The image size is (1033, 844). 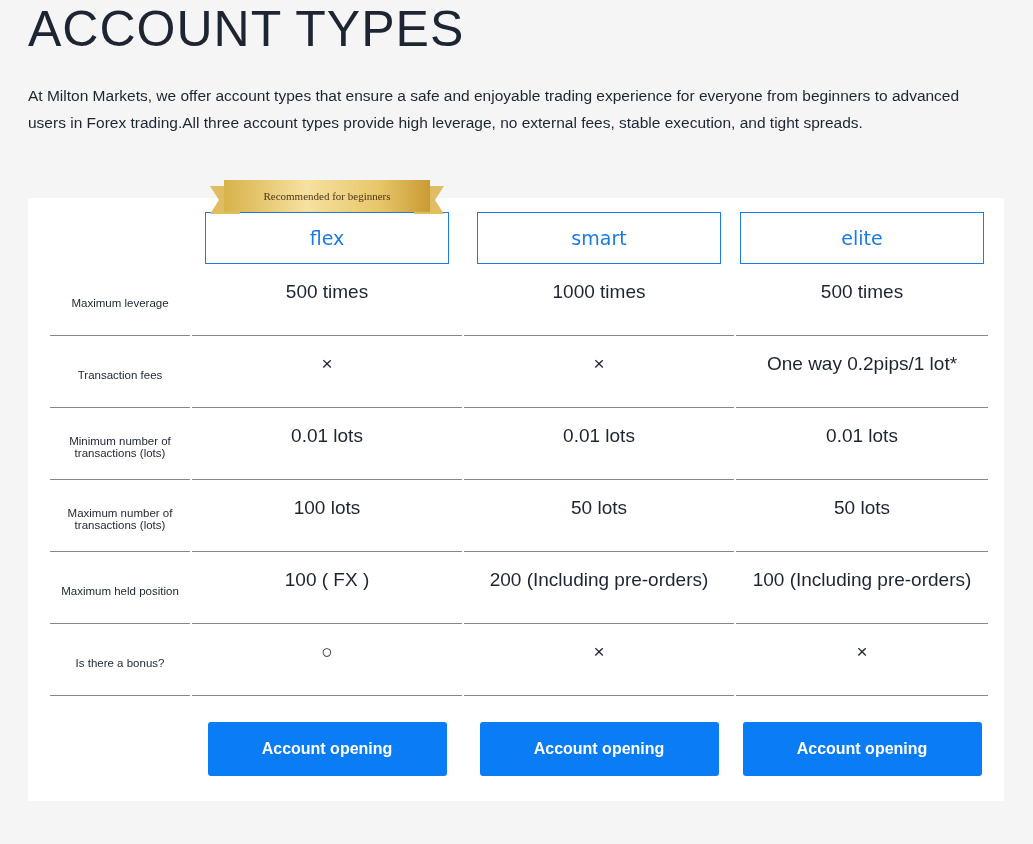 What do you see at coordinates (120, 302) in the screenshot?
I see `row-label: Maximum leverage` at bounding box center [120, 302].